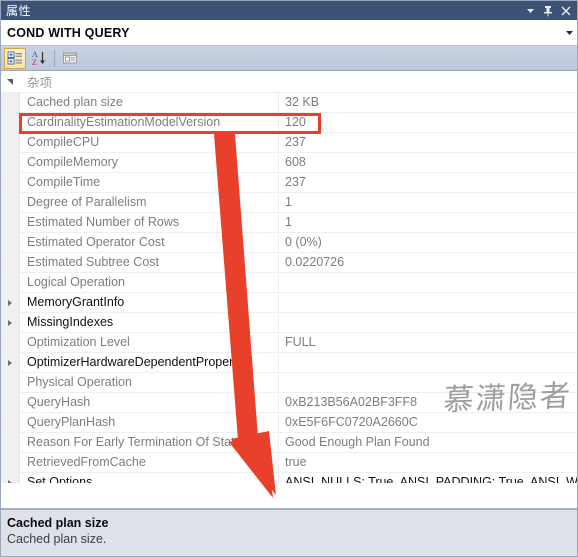 Image resolution: width=578 pixels, height=557 pixels. Describe the element at coordinates (569, 32) in the screenshot. I see `chevron-down-icon` at that location.